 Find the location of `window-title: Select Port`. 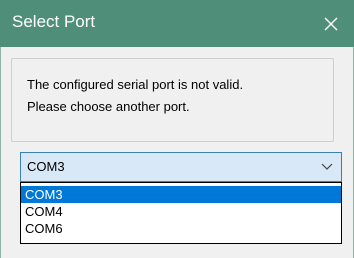

window-title: Select Port is located at coordinates (54, 21).